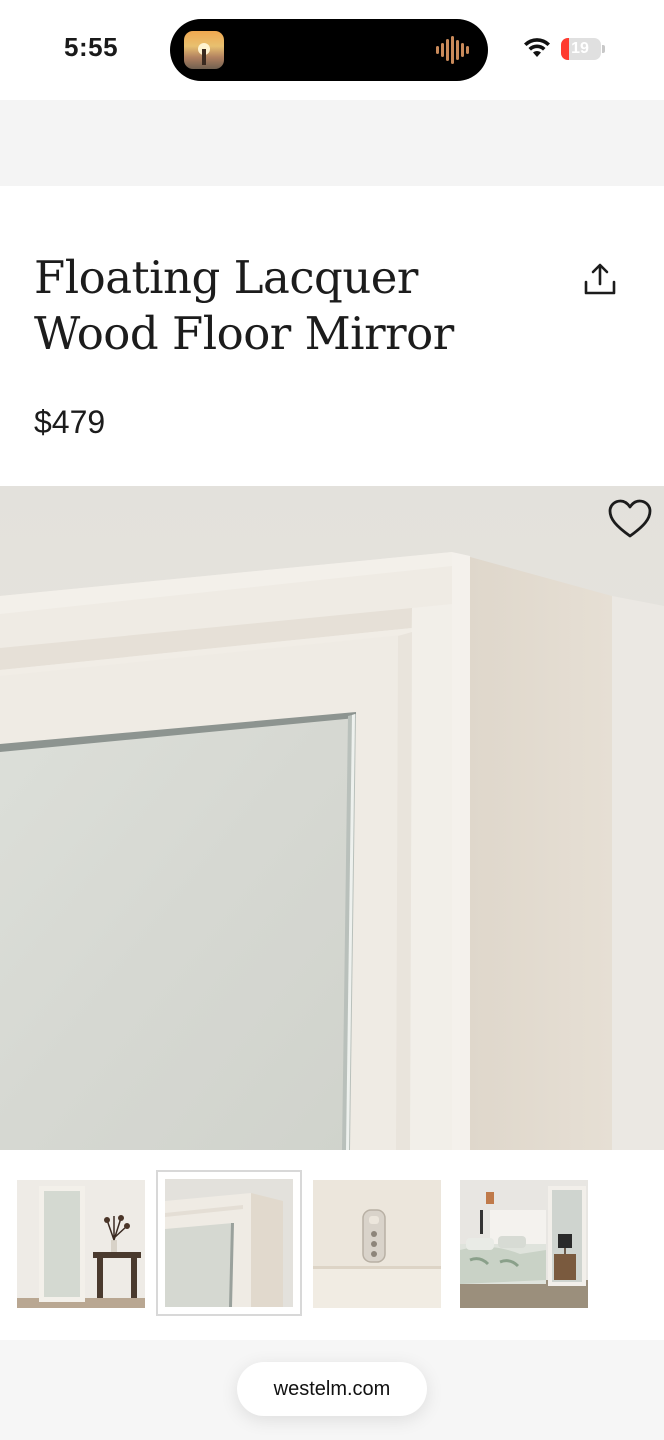 This screenshot has width=664, height=1440. What do you see at coordinates (229, 1243) in the screenshot?
I see `thumbnail-2-selected` at bounding box center [229, 1243].